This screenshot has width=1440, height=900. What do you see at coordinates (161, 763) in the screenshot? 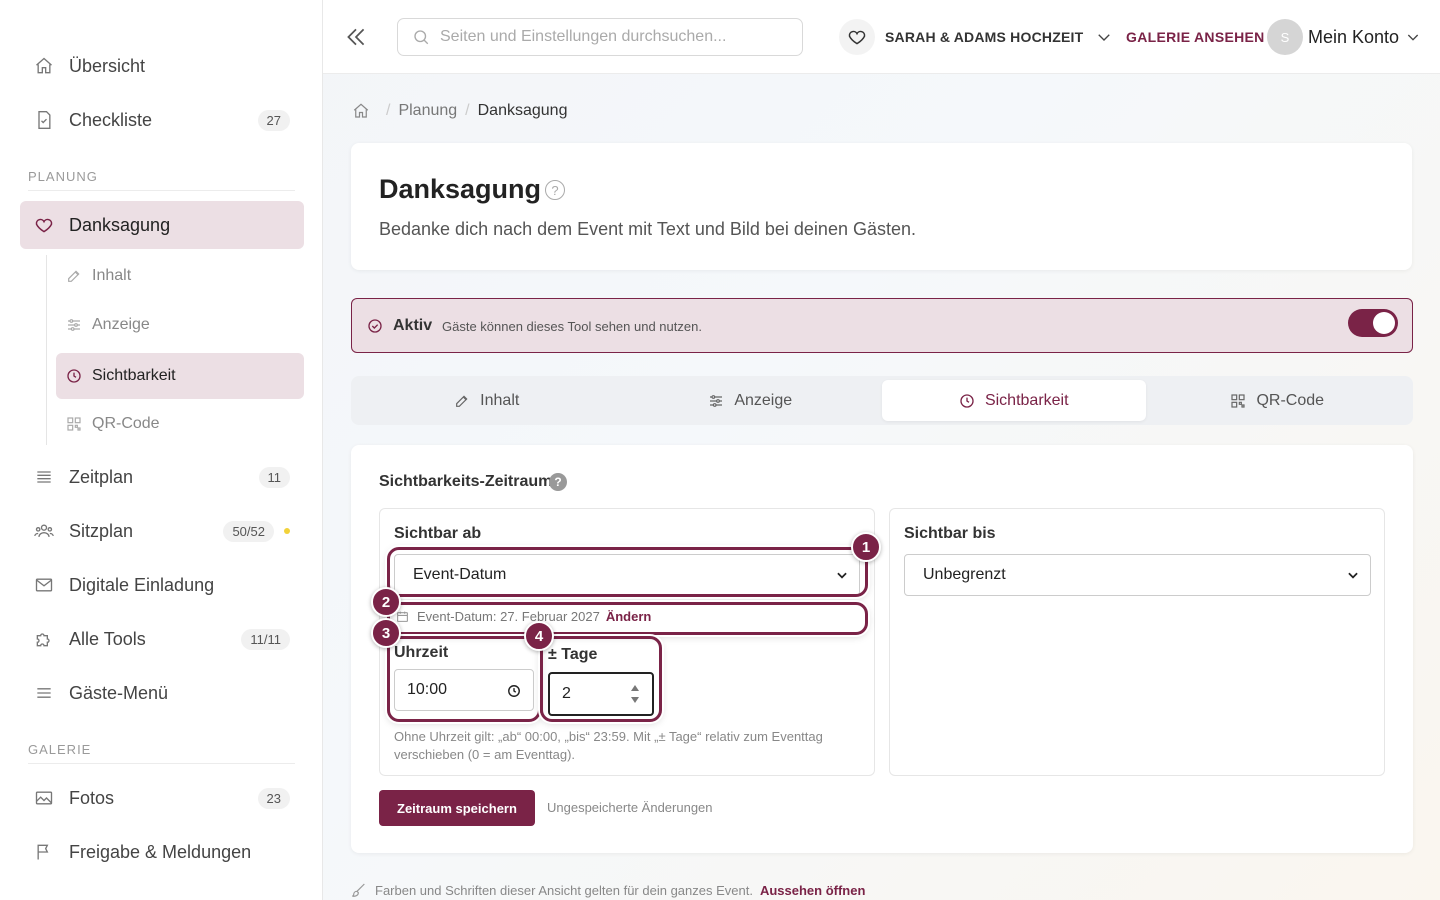
I see `divider` at bounding box center [161, 763].